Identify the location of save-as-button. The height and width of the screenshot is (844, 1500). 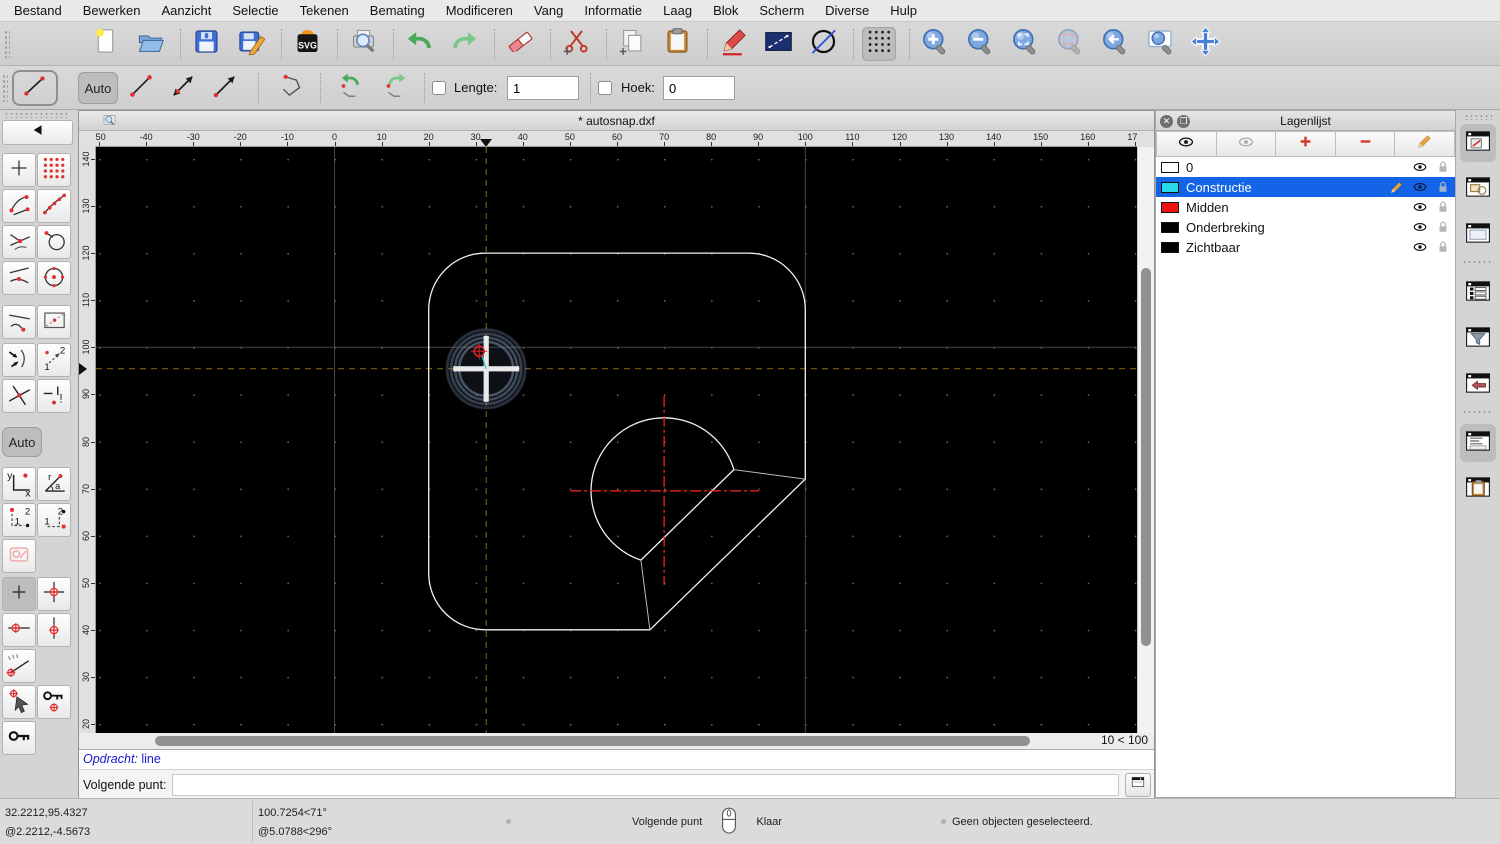
(251, 44).